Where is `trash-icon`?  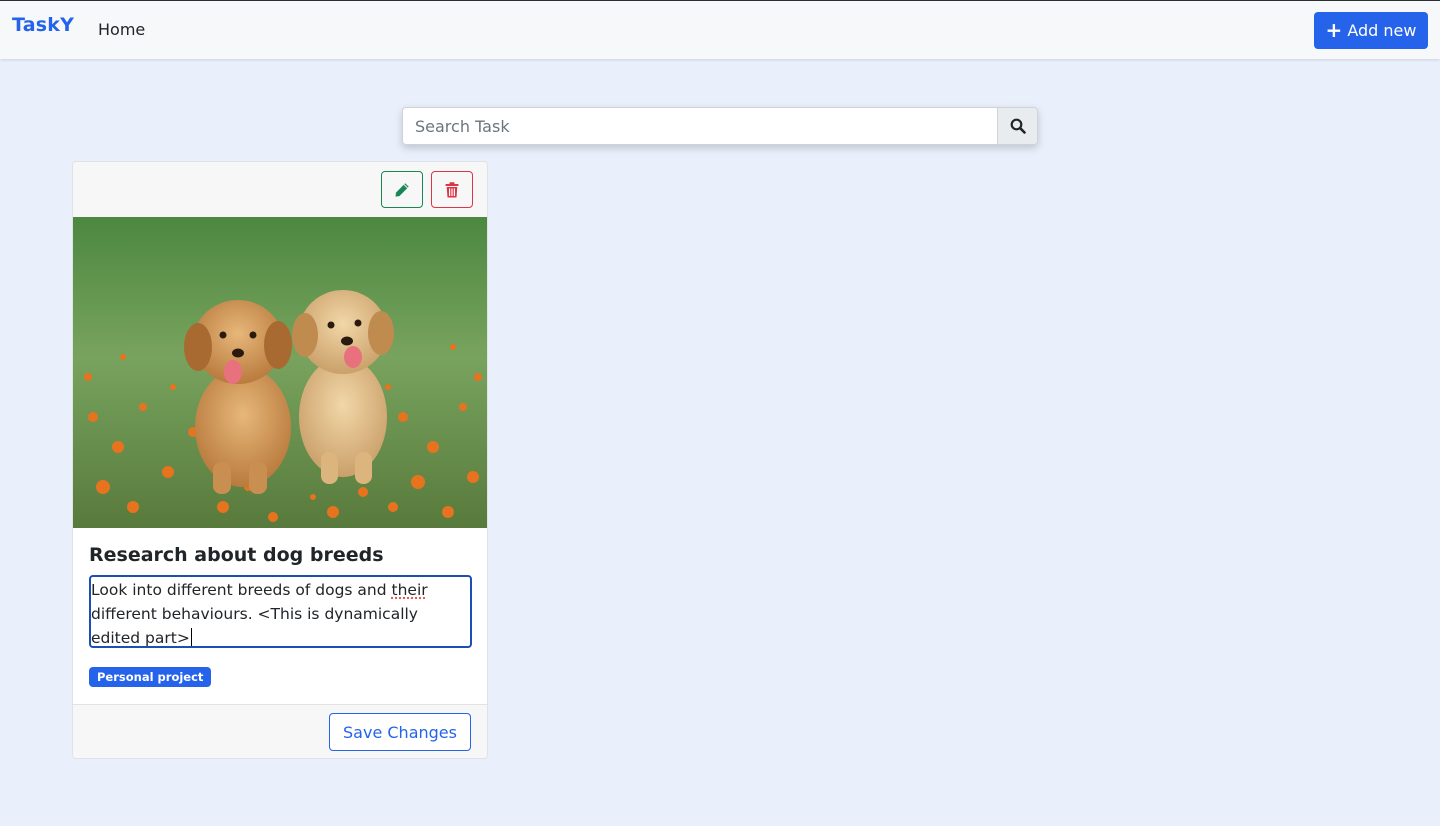
trash-icon is located at coordinates (452, 189).